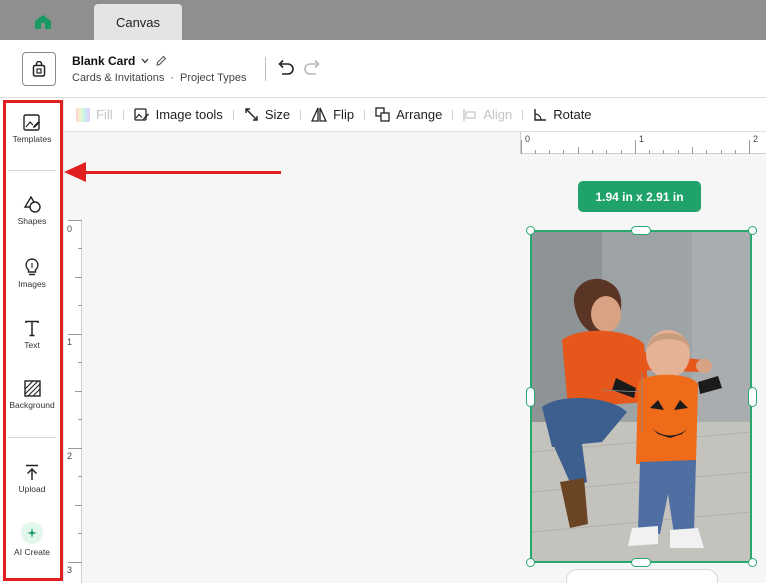 Image resolution: width=766 pixels, height=583 pixels. What do you see at coordinates (642, 576) in the screenshot?
I see `layer-actions-bar` at bounding box center [642, 576].